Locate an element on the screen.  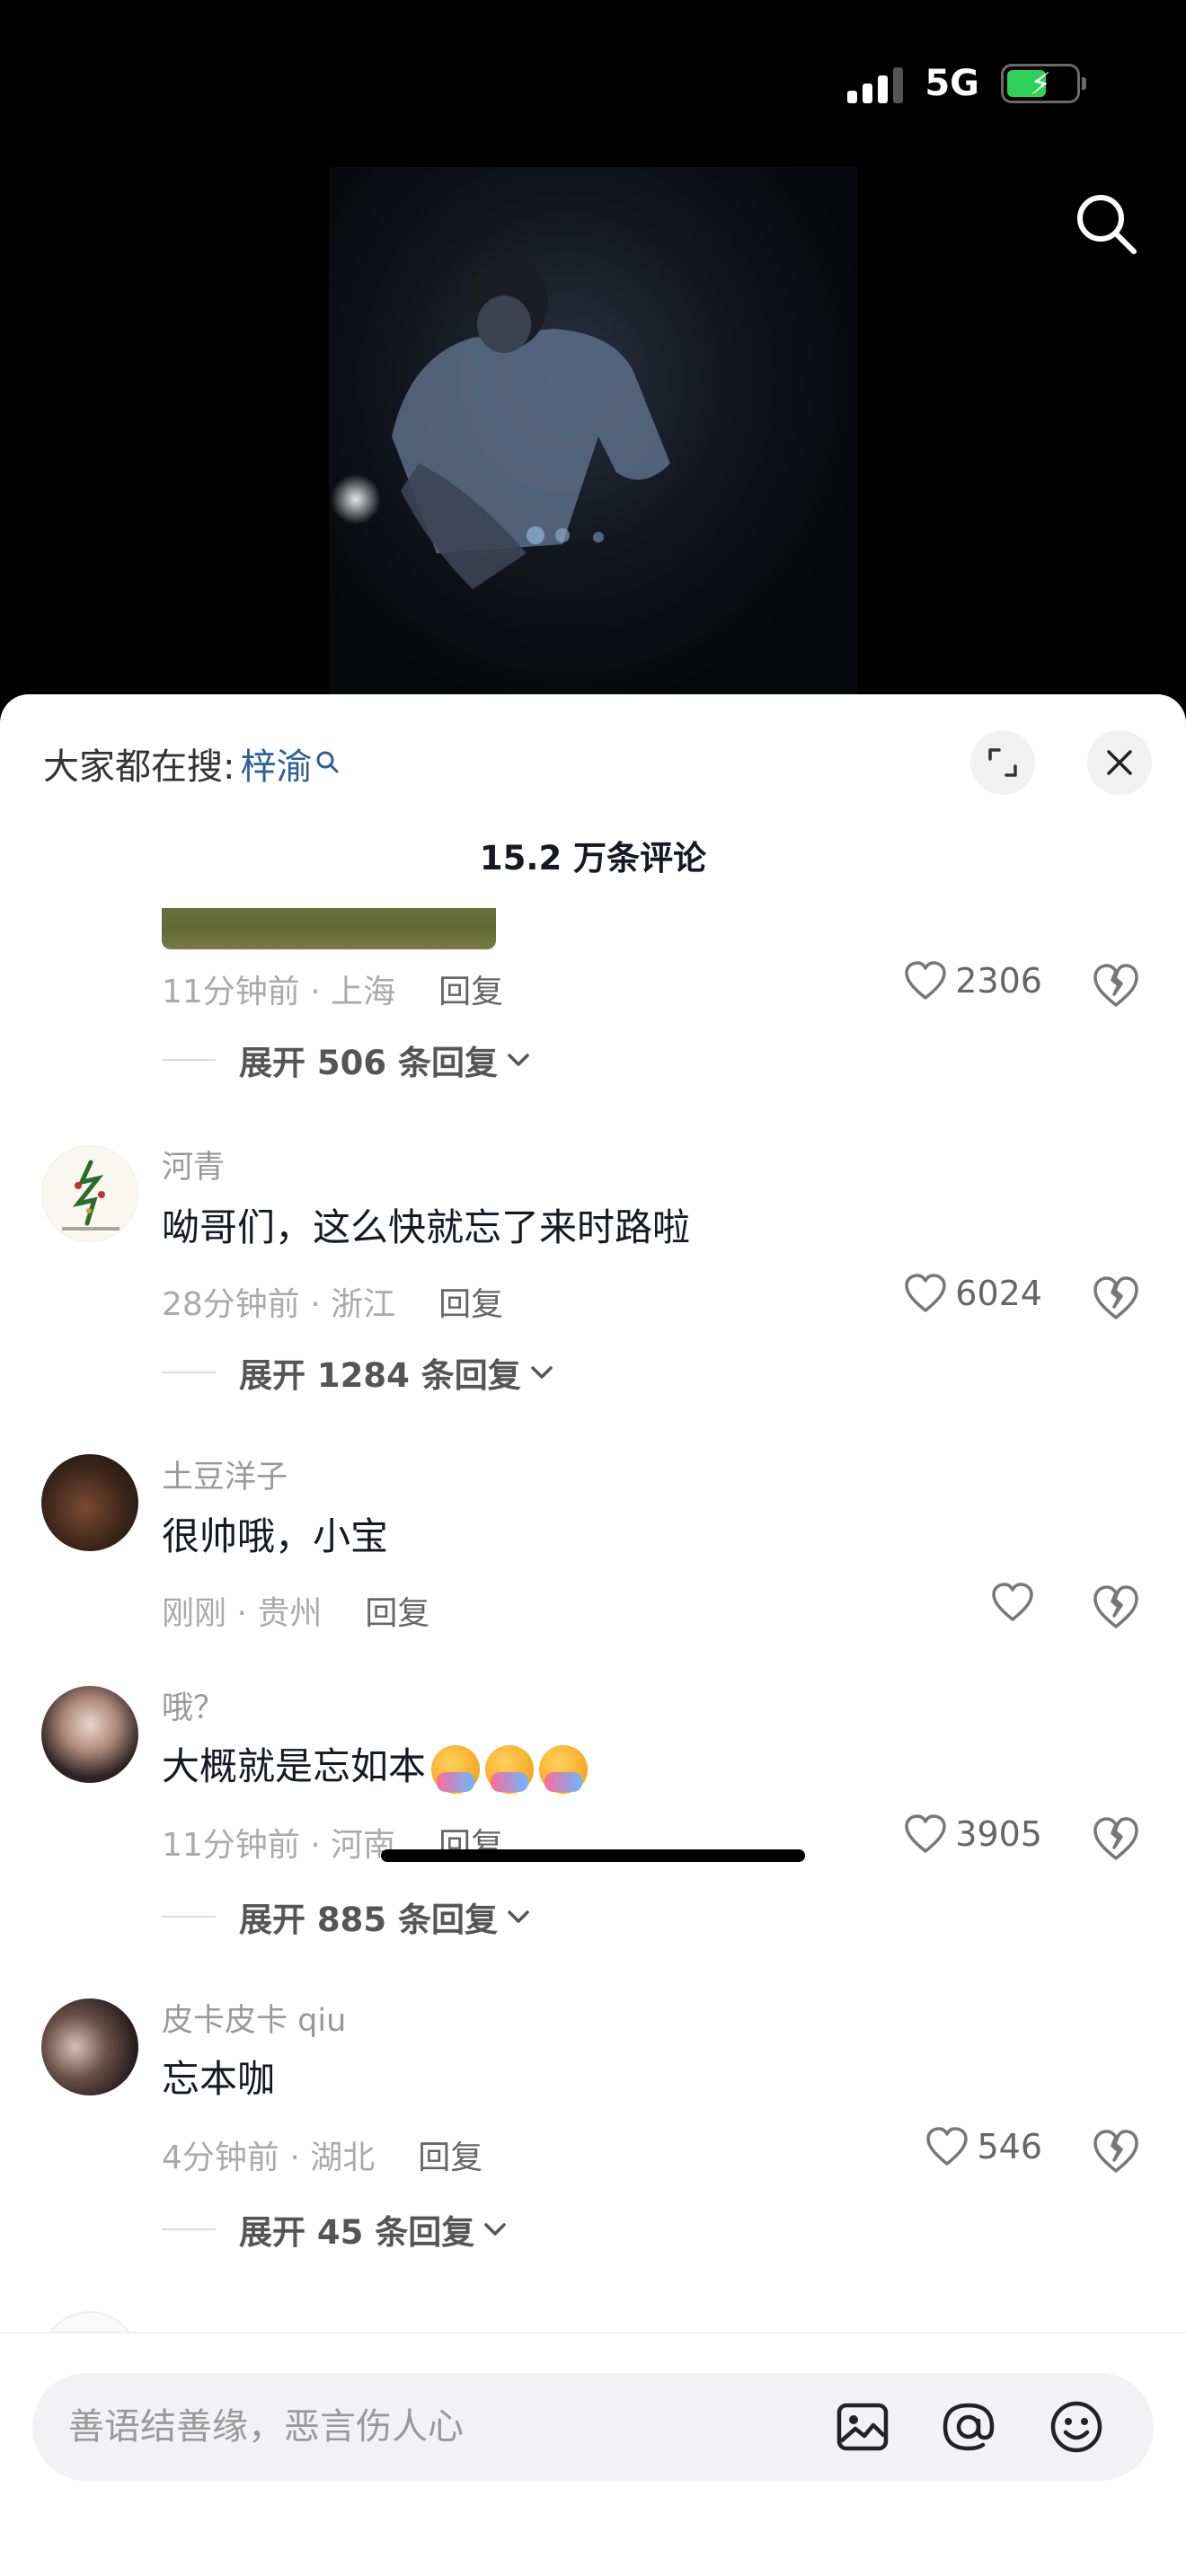
comment-time-location: 4分钟前 · 湖北 is located at coordinates (269, 2157).